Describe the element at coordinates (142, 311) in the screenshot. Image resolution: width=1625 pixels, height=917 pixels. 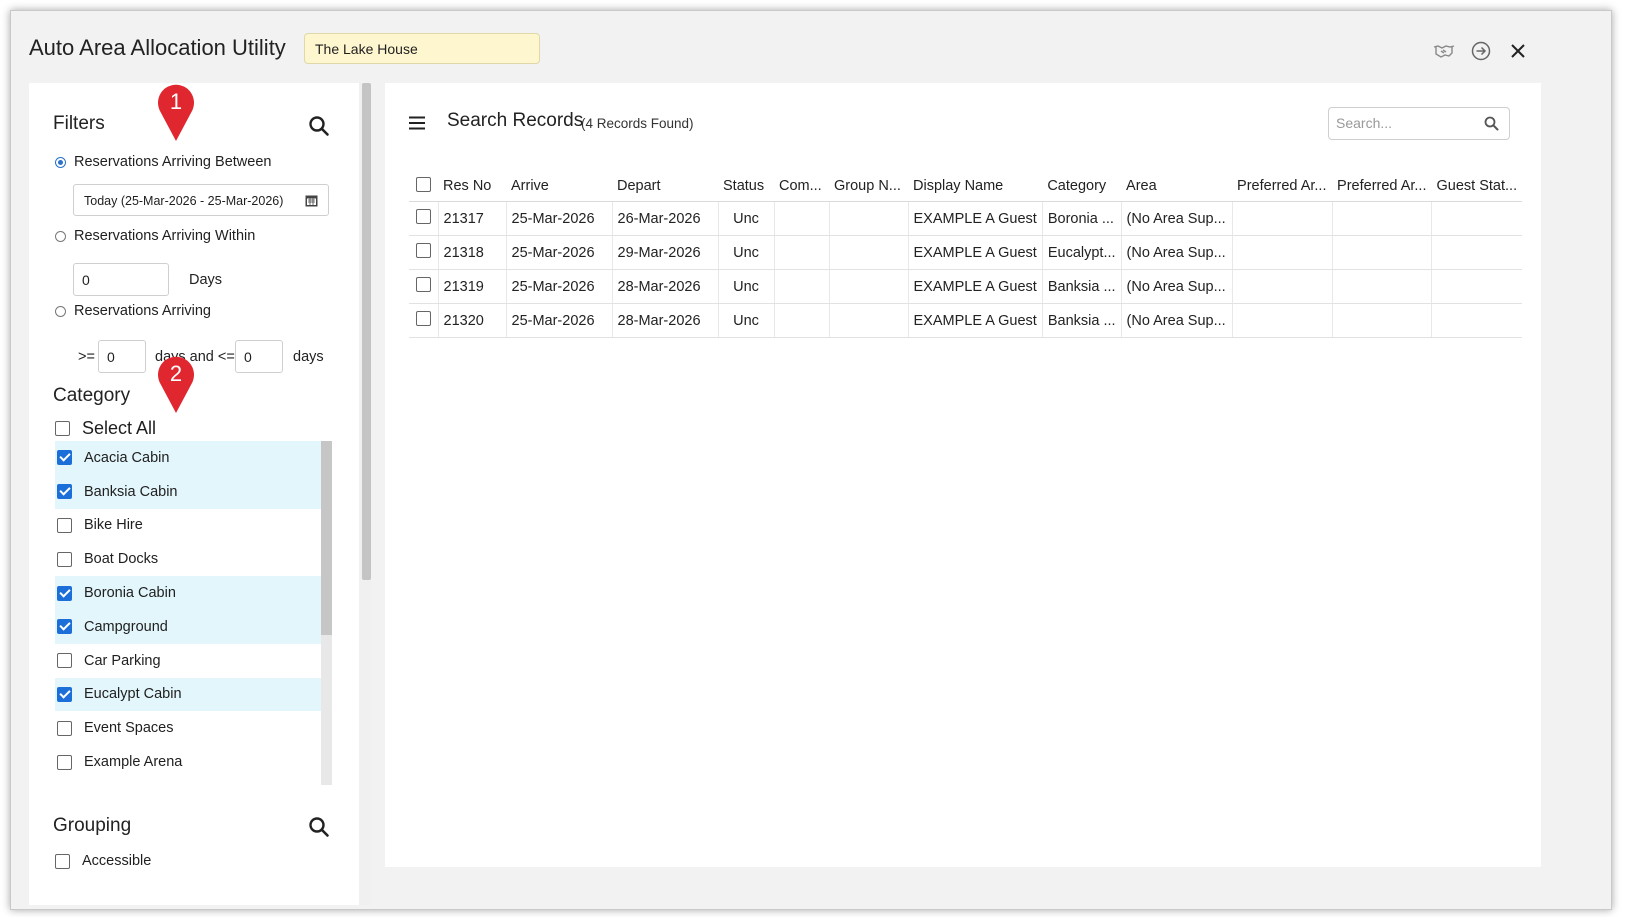
I see `radio-label: Reservations Arriving` at that location.